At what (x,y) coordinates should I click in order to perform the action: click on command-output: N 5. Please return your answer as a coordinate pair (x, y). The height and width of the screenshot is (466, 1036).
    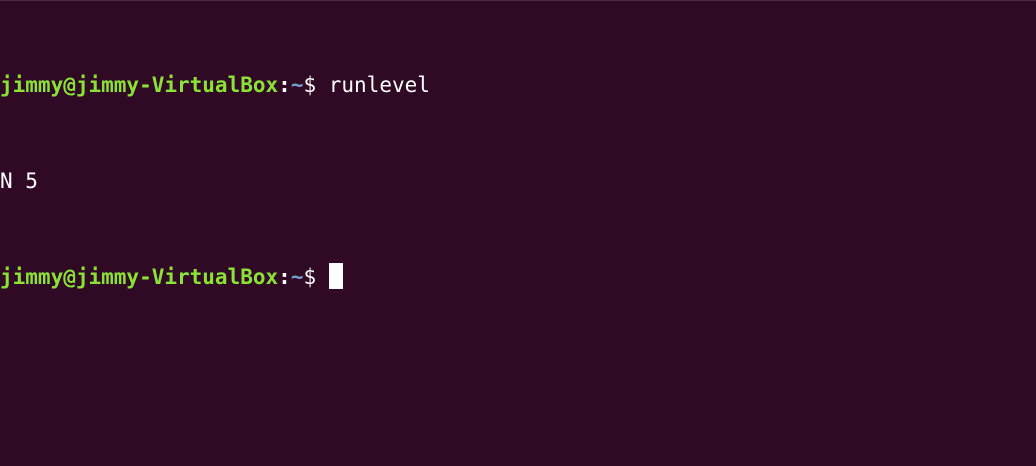
    Looking at the image, I should click on (19, 181).